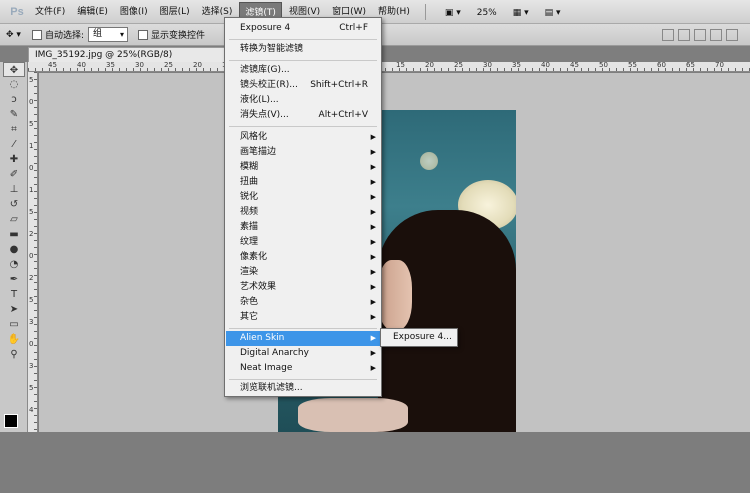  Describe the element at coordinates (375, 462) in the screenshot. I see `status-area` at that location.